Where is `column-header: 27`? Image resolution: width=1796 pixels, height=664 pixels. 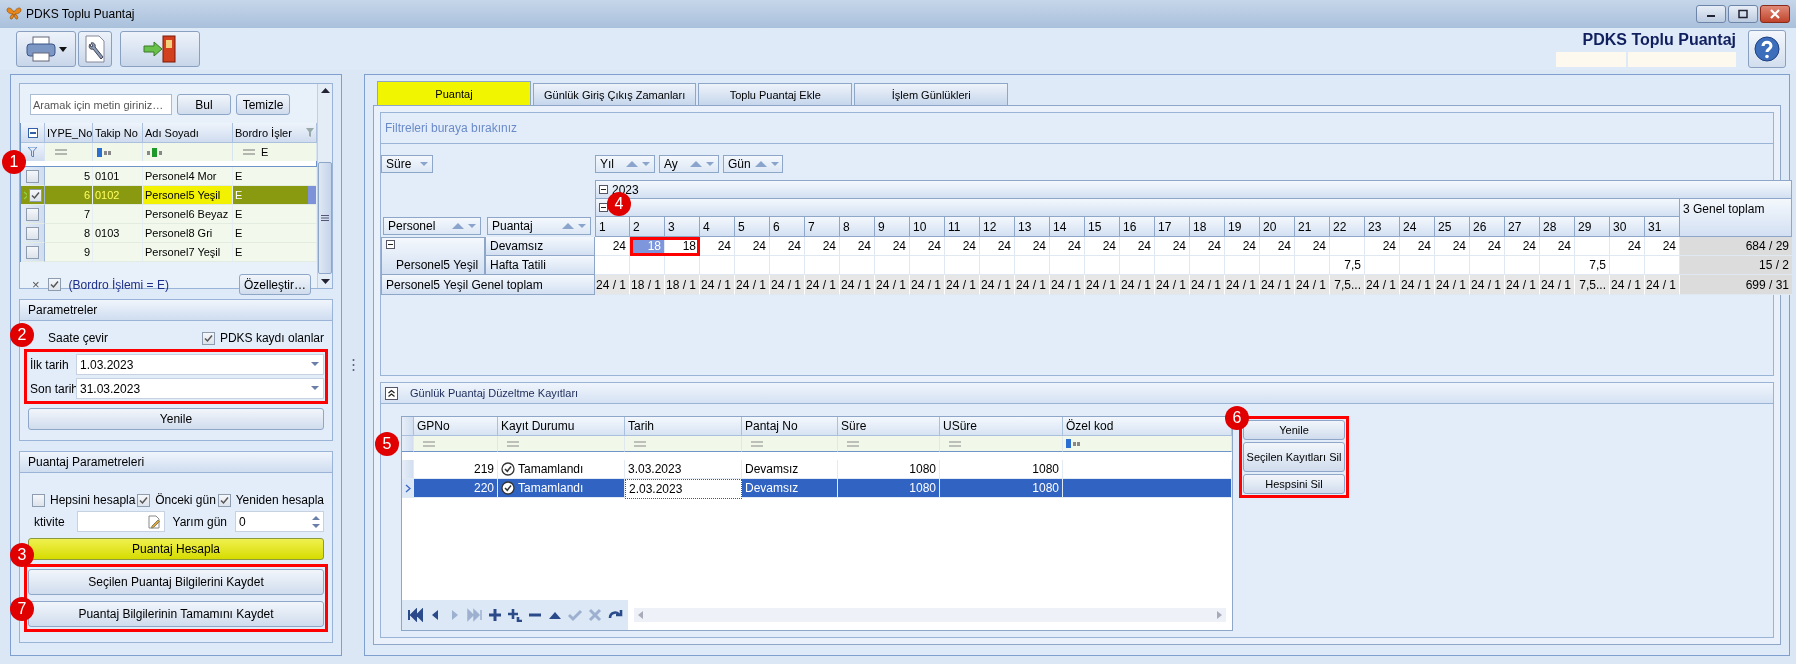
column-header: 27 is located at coordinates (1522, 227).